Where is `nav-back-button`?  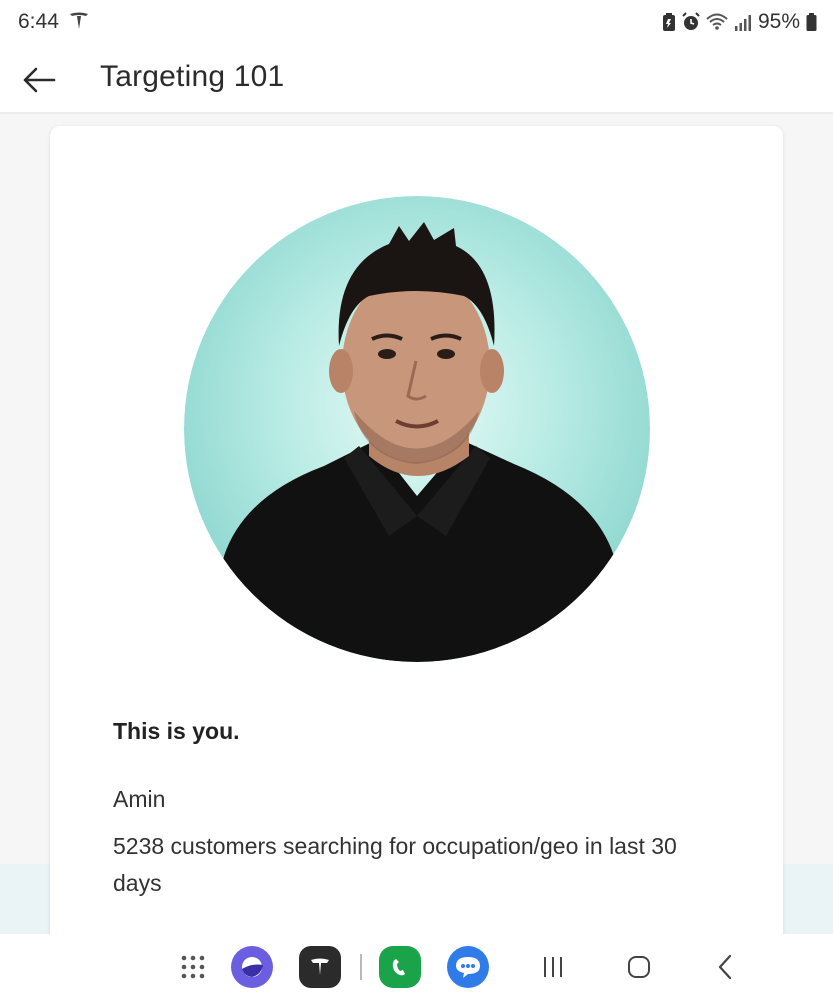
nav-back-button is located at coordinates (725, 967).